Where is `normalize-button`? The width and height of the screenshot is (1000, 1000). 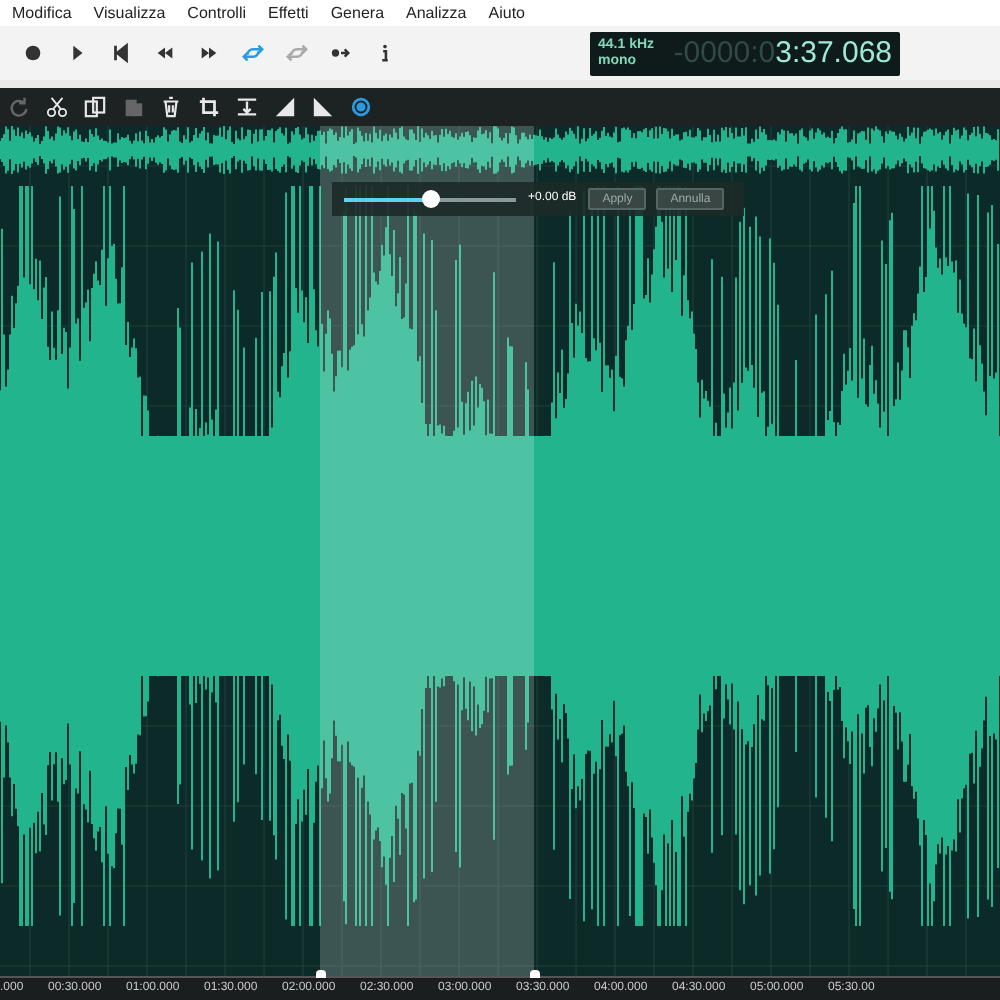
normalize-button is located at coordinates (247, 107).